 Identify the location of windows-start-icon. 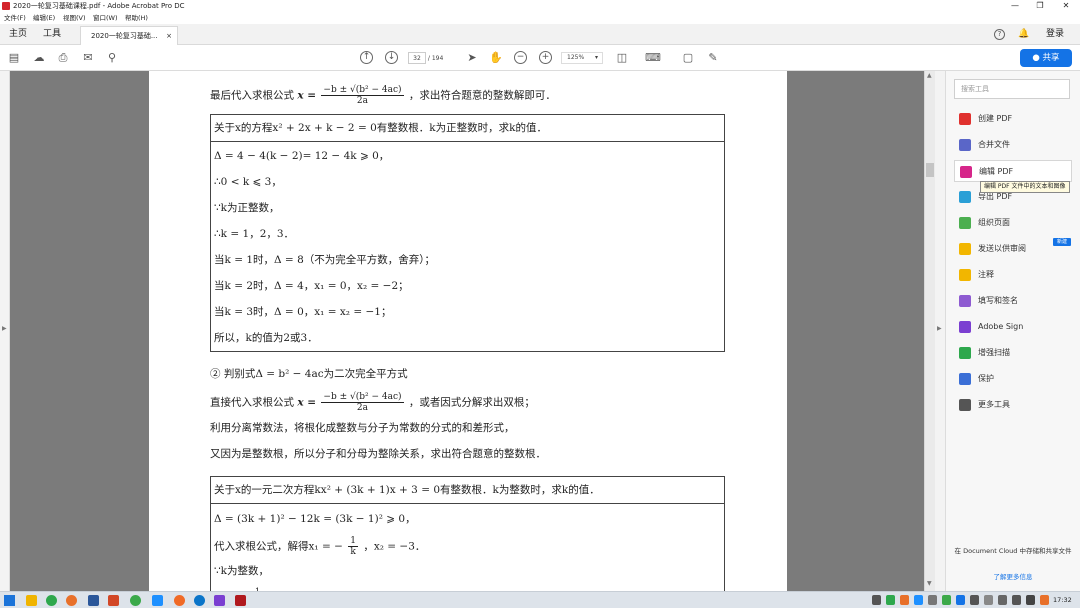
(9, 600).